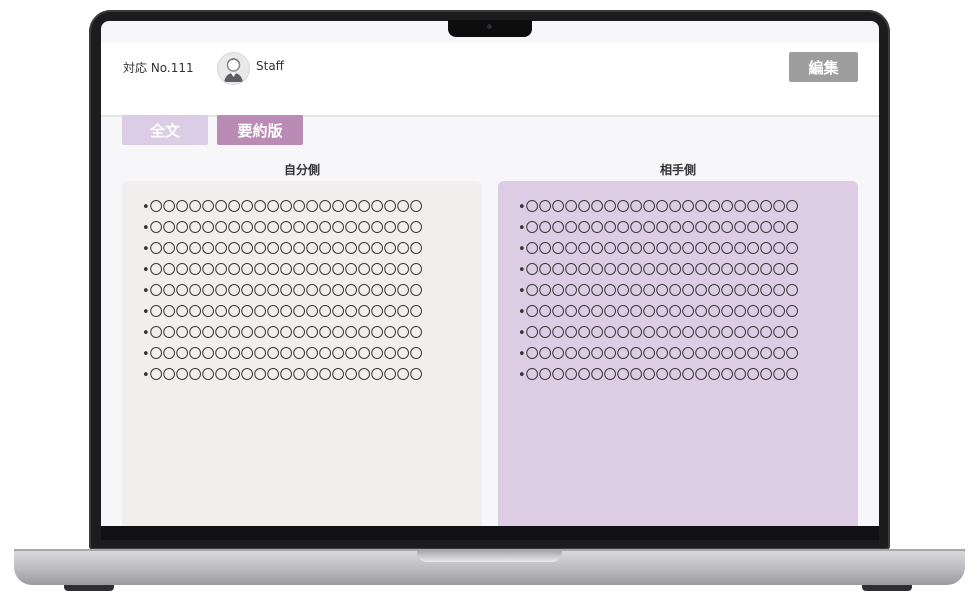  What do you see at coordinates (301, 170) in the screenshot?
I see `self-column-title: 自分側` at bounding box center [301, 170].